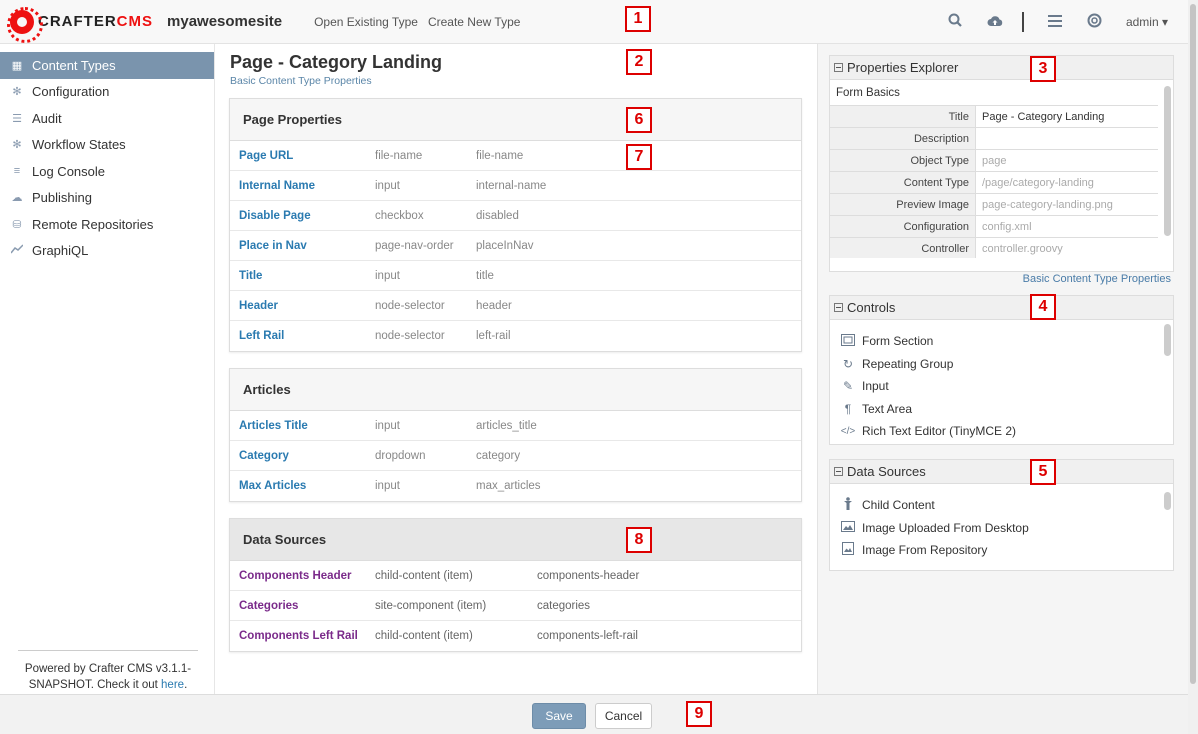  I want to click on crafter-gear-icon, so click(25, 24).